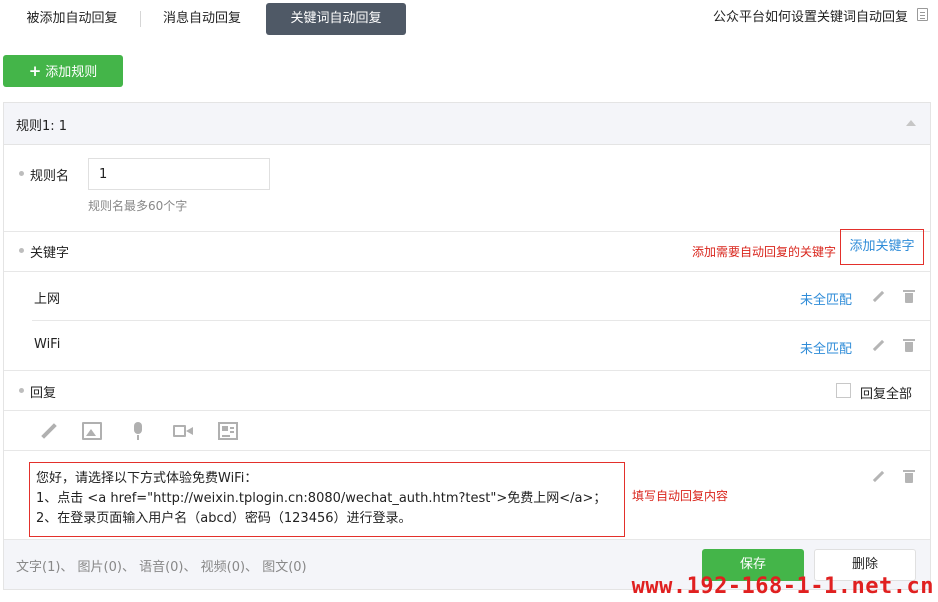 This screenshot has height=602, width=938. Describe the element at coordinates (138, 431) in the screenshot. I see `microphone-icon` at that location.